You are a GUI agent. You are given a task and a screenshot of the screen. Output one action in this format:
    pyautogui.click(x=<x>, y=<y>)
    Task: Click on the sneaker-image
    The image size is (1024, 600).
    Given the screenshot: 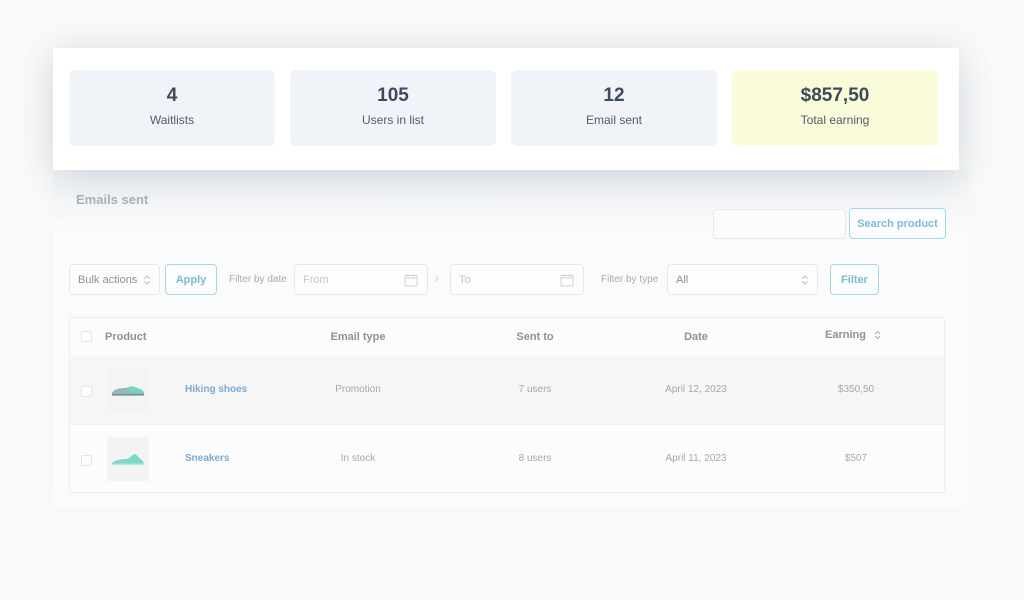 What is the action you would take?
    pyautogui.click(x=128, y=459)
    